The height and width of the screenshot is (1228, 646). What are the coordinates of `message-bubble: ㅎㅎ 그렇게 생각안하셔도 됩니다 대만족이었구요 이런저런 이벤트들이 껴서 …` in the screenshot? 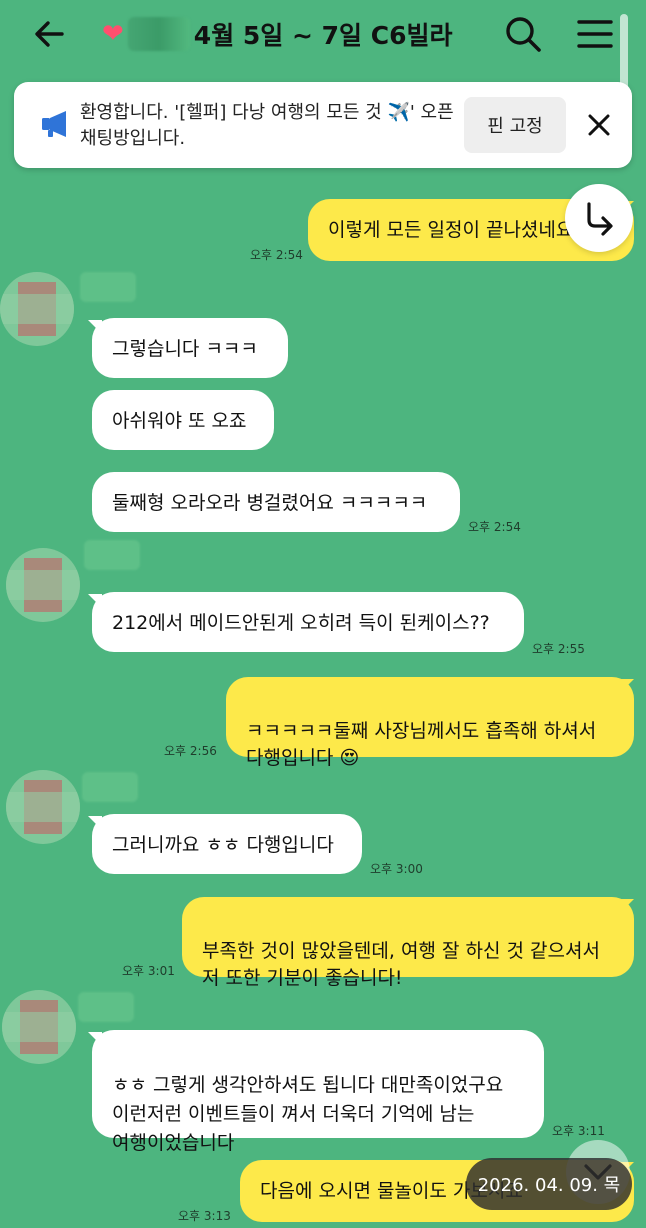 It's located at (318, 1092).